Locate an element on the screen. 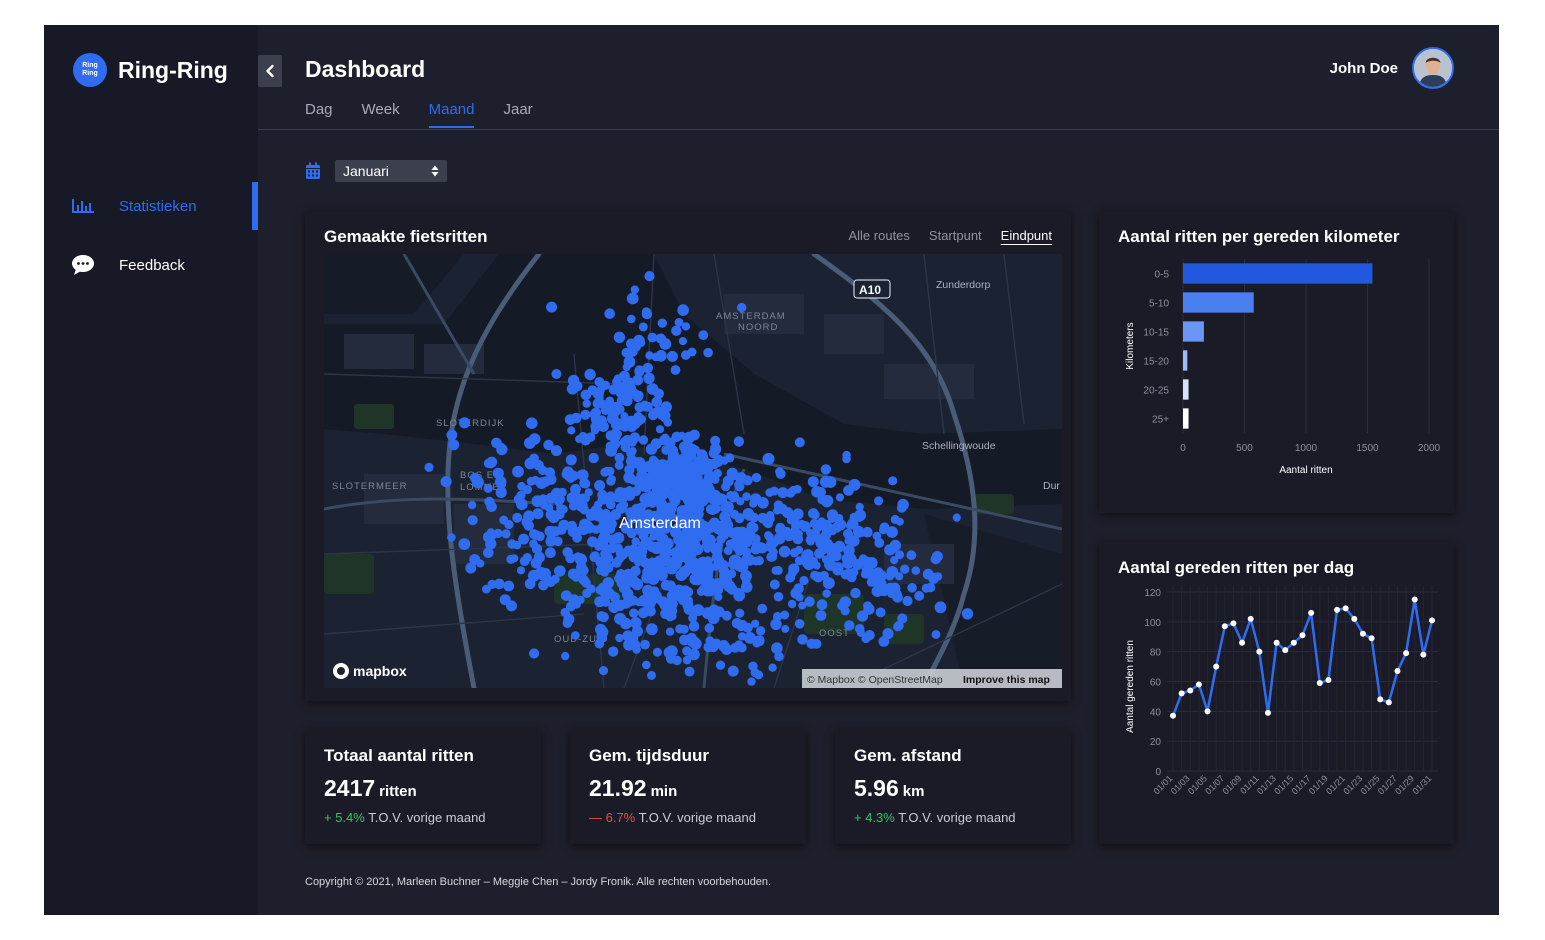 Image resolution: width=1545 pixels, height=940 pixels. tab-dag: Dag is located at coordinates (319, 114).